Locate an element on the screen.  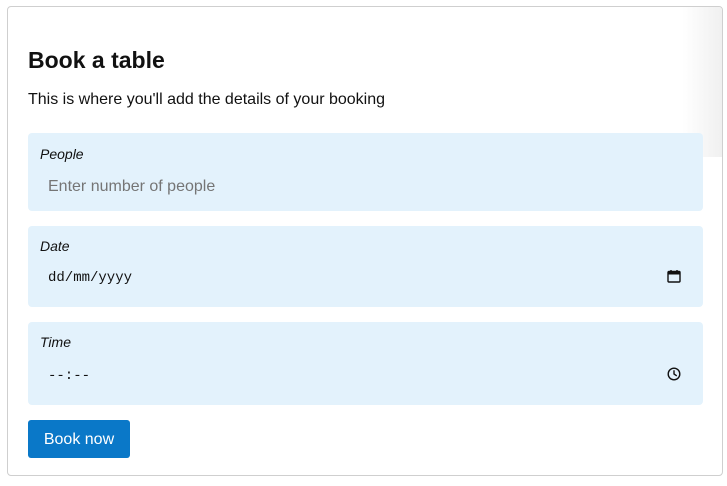
book-now-button: Book now is located at coordinates (79, 439).